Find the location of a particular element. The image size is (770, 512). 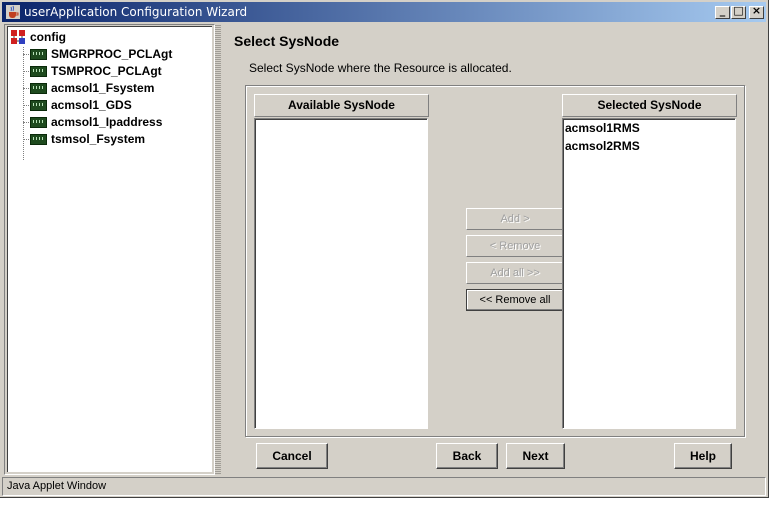

tree-node-smgrproc: SMGRPROC_PCLAgt is located at coordinates (101, 54).